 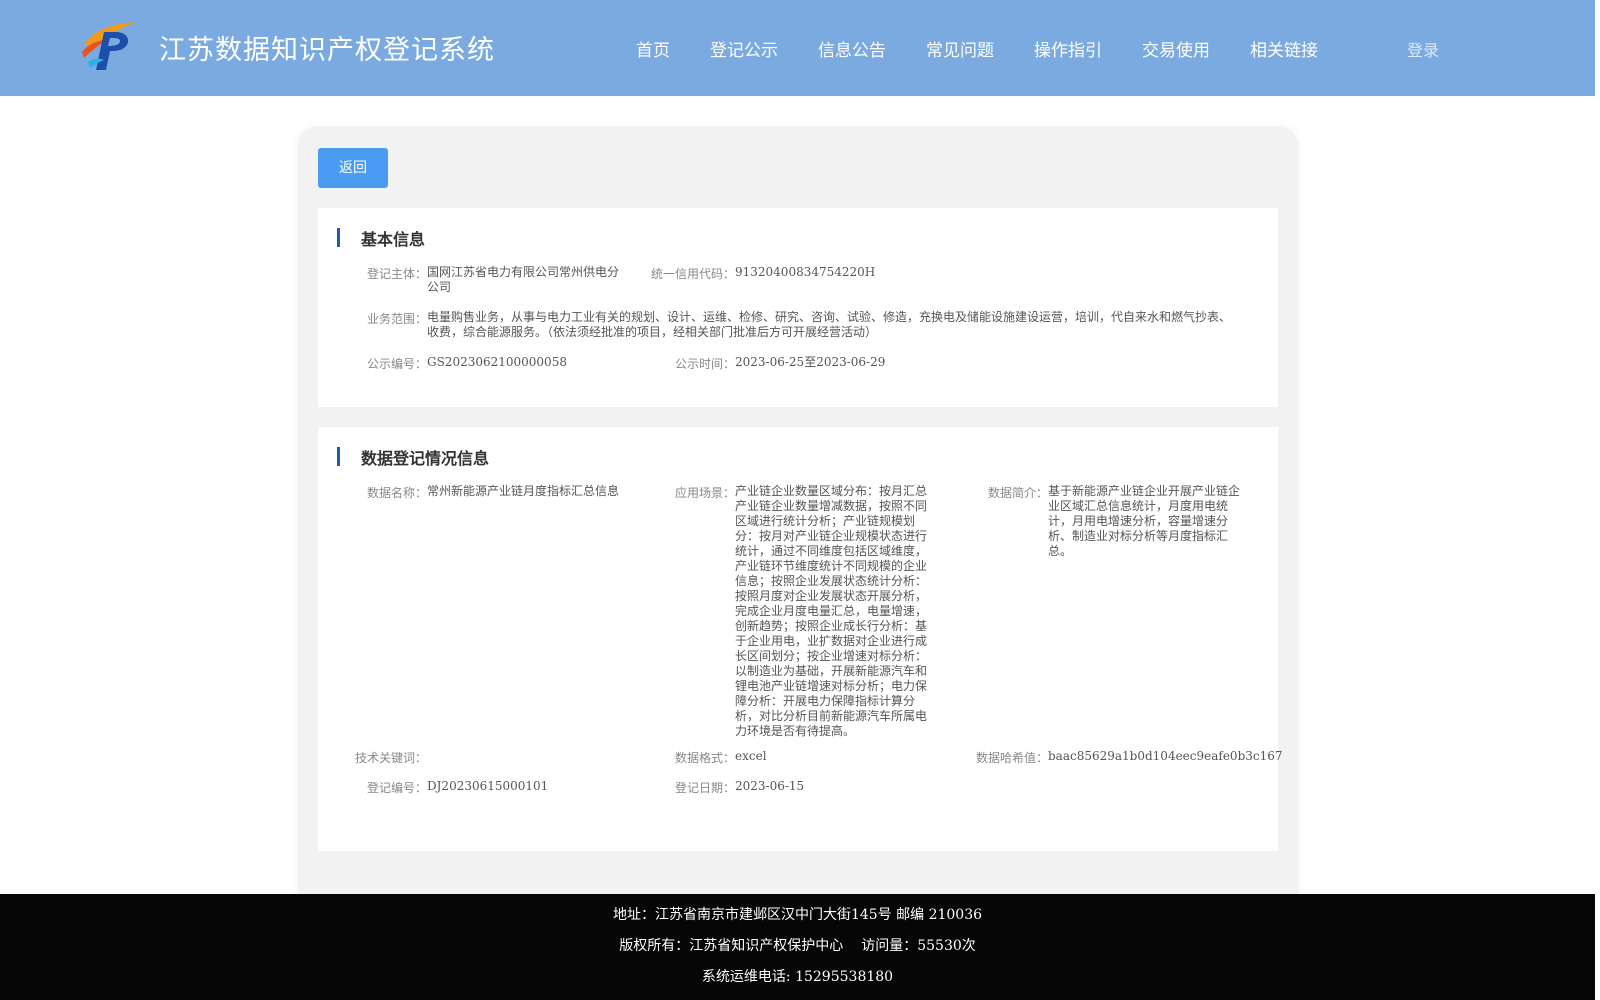 What do you see at coordinates (1423, 49) in the screenshot?
I see `login-link: 登录` at bounding box center [1423, 49].